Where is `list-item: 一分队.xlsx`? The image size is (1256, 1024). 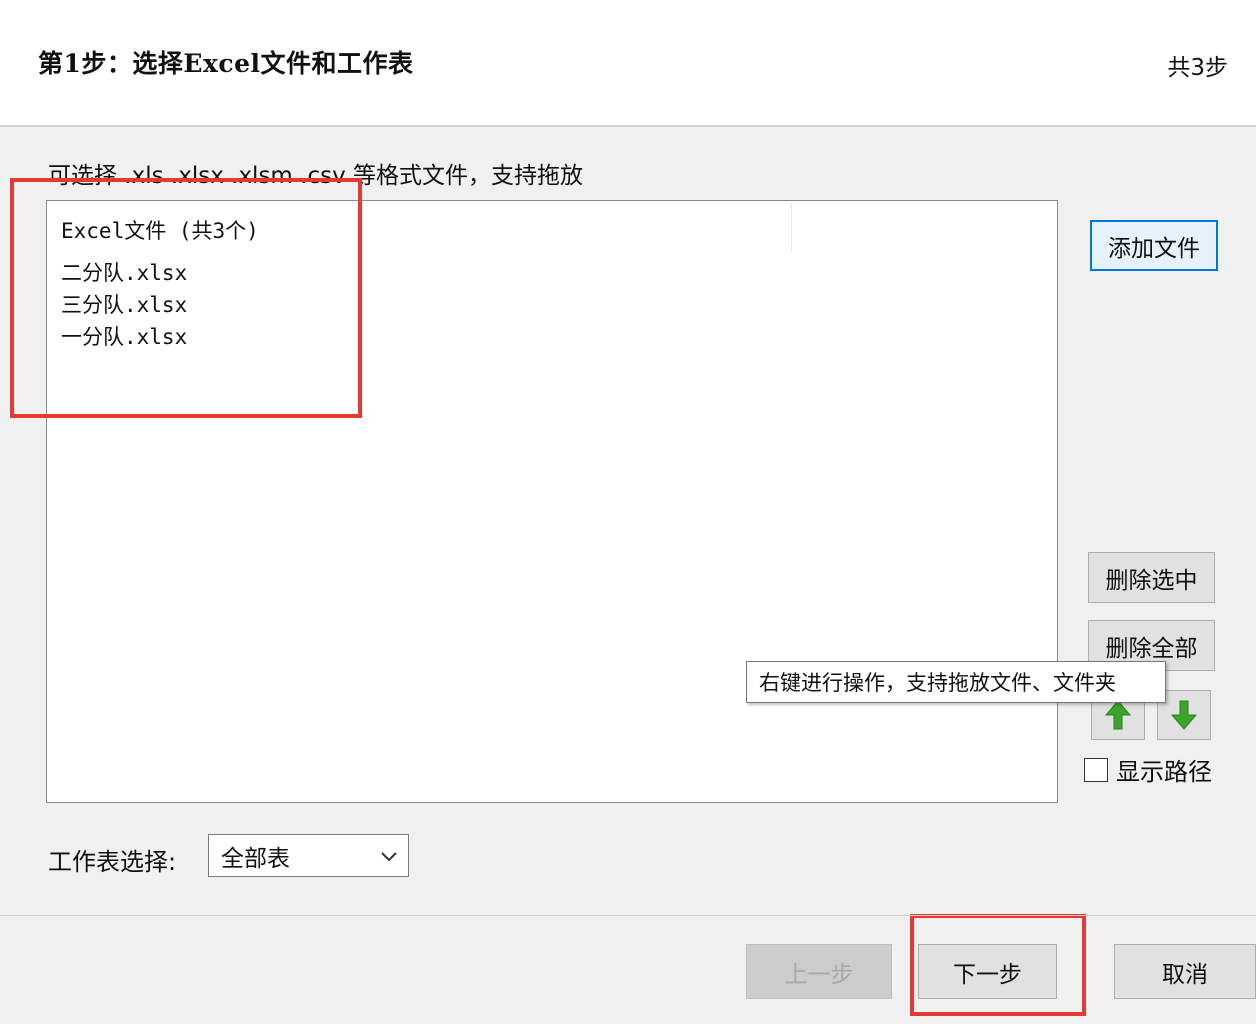
list-item: 一分队.xlsx is located at coordinates (124, 336).